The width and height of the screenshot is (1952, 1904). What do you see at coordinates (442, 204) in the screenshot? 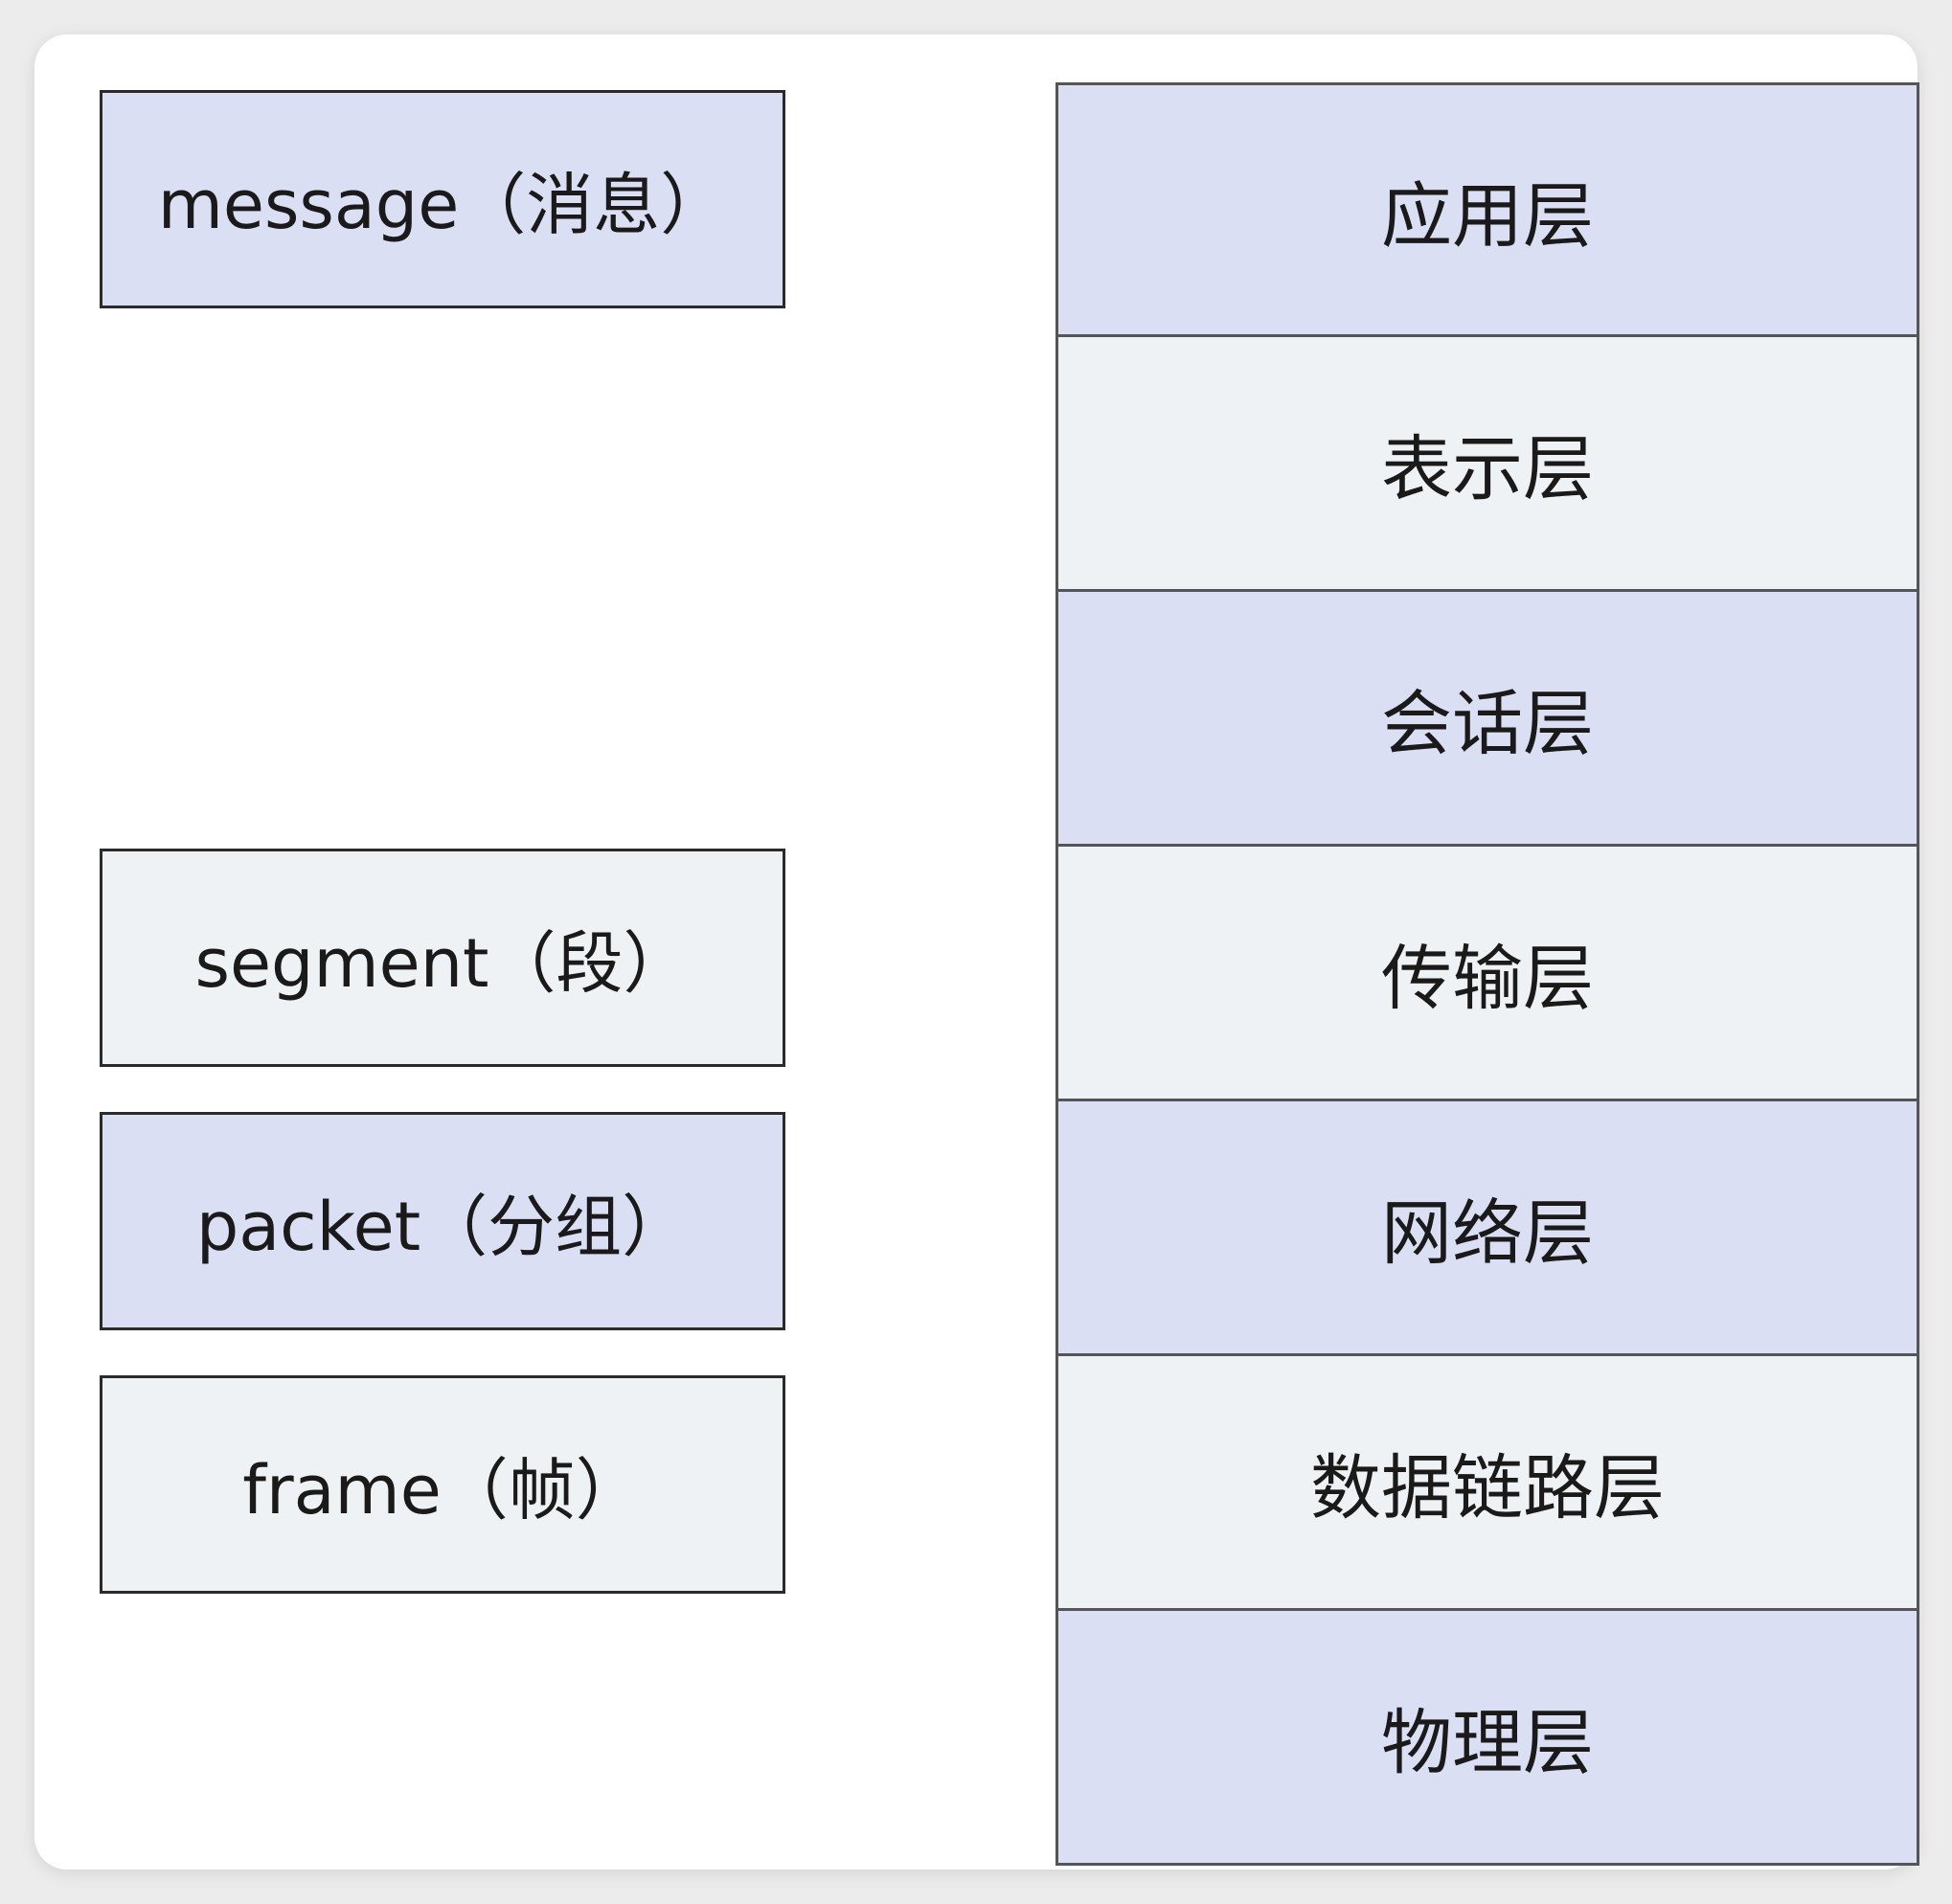
I see `pdu-message-label: message（消息）` at bounding box center [442, 204].